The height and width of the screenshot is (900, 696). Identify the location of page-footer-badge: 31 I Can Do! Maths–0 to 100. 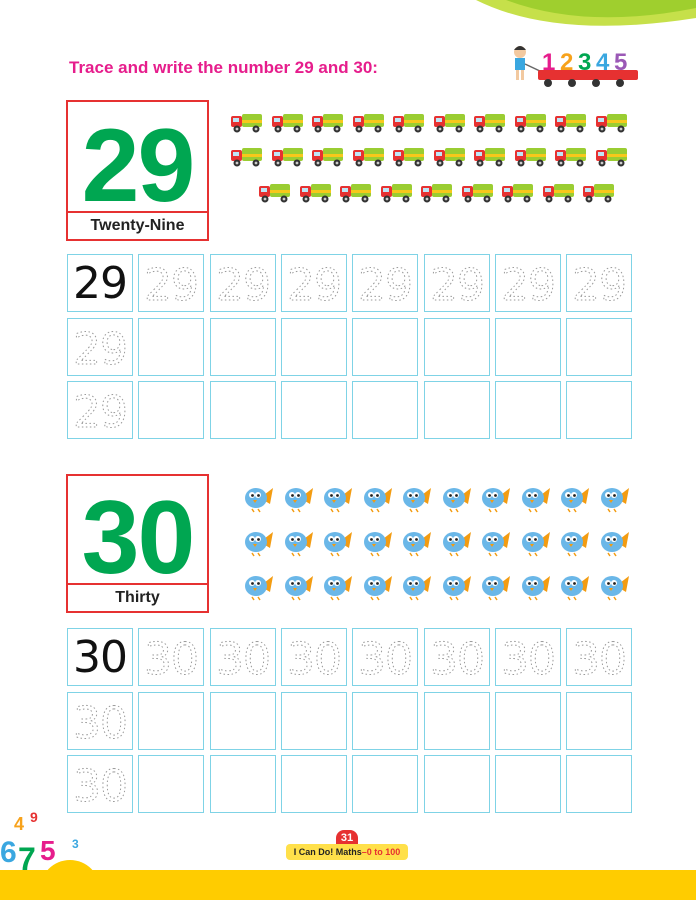
(347, 845).